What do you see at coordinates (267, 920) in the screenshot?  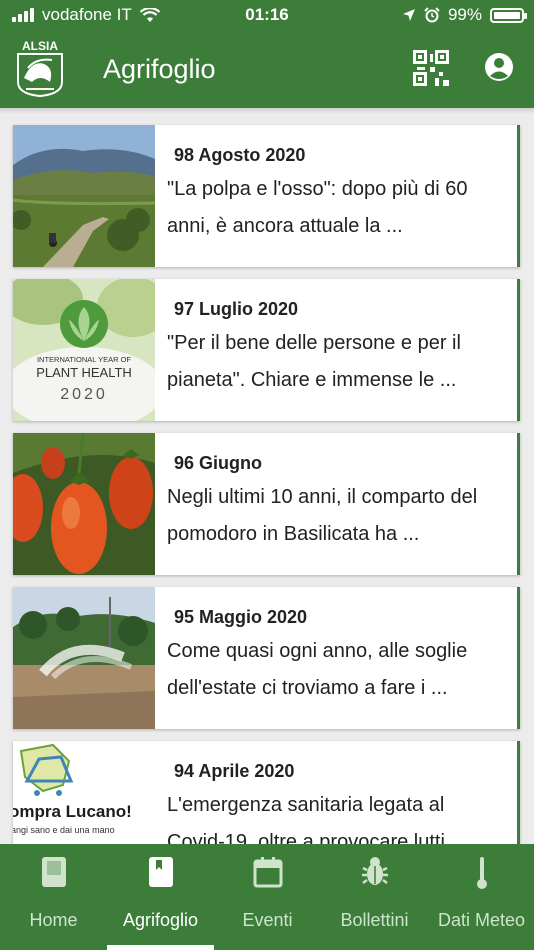 I see `tab-label: Eventi` at bounding box center [267, 920].